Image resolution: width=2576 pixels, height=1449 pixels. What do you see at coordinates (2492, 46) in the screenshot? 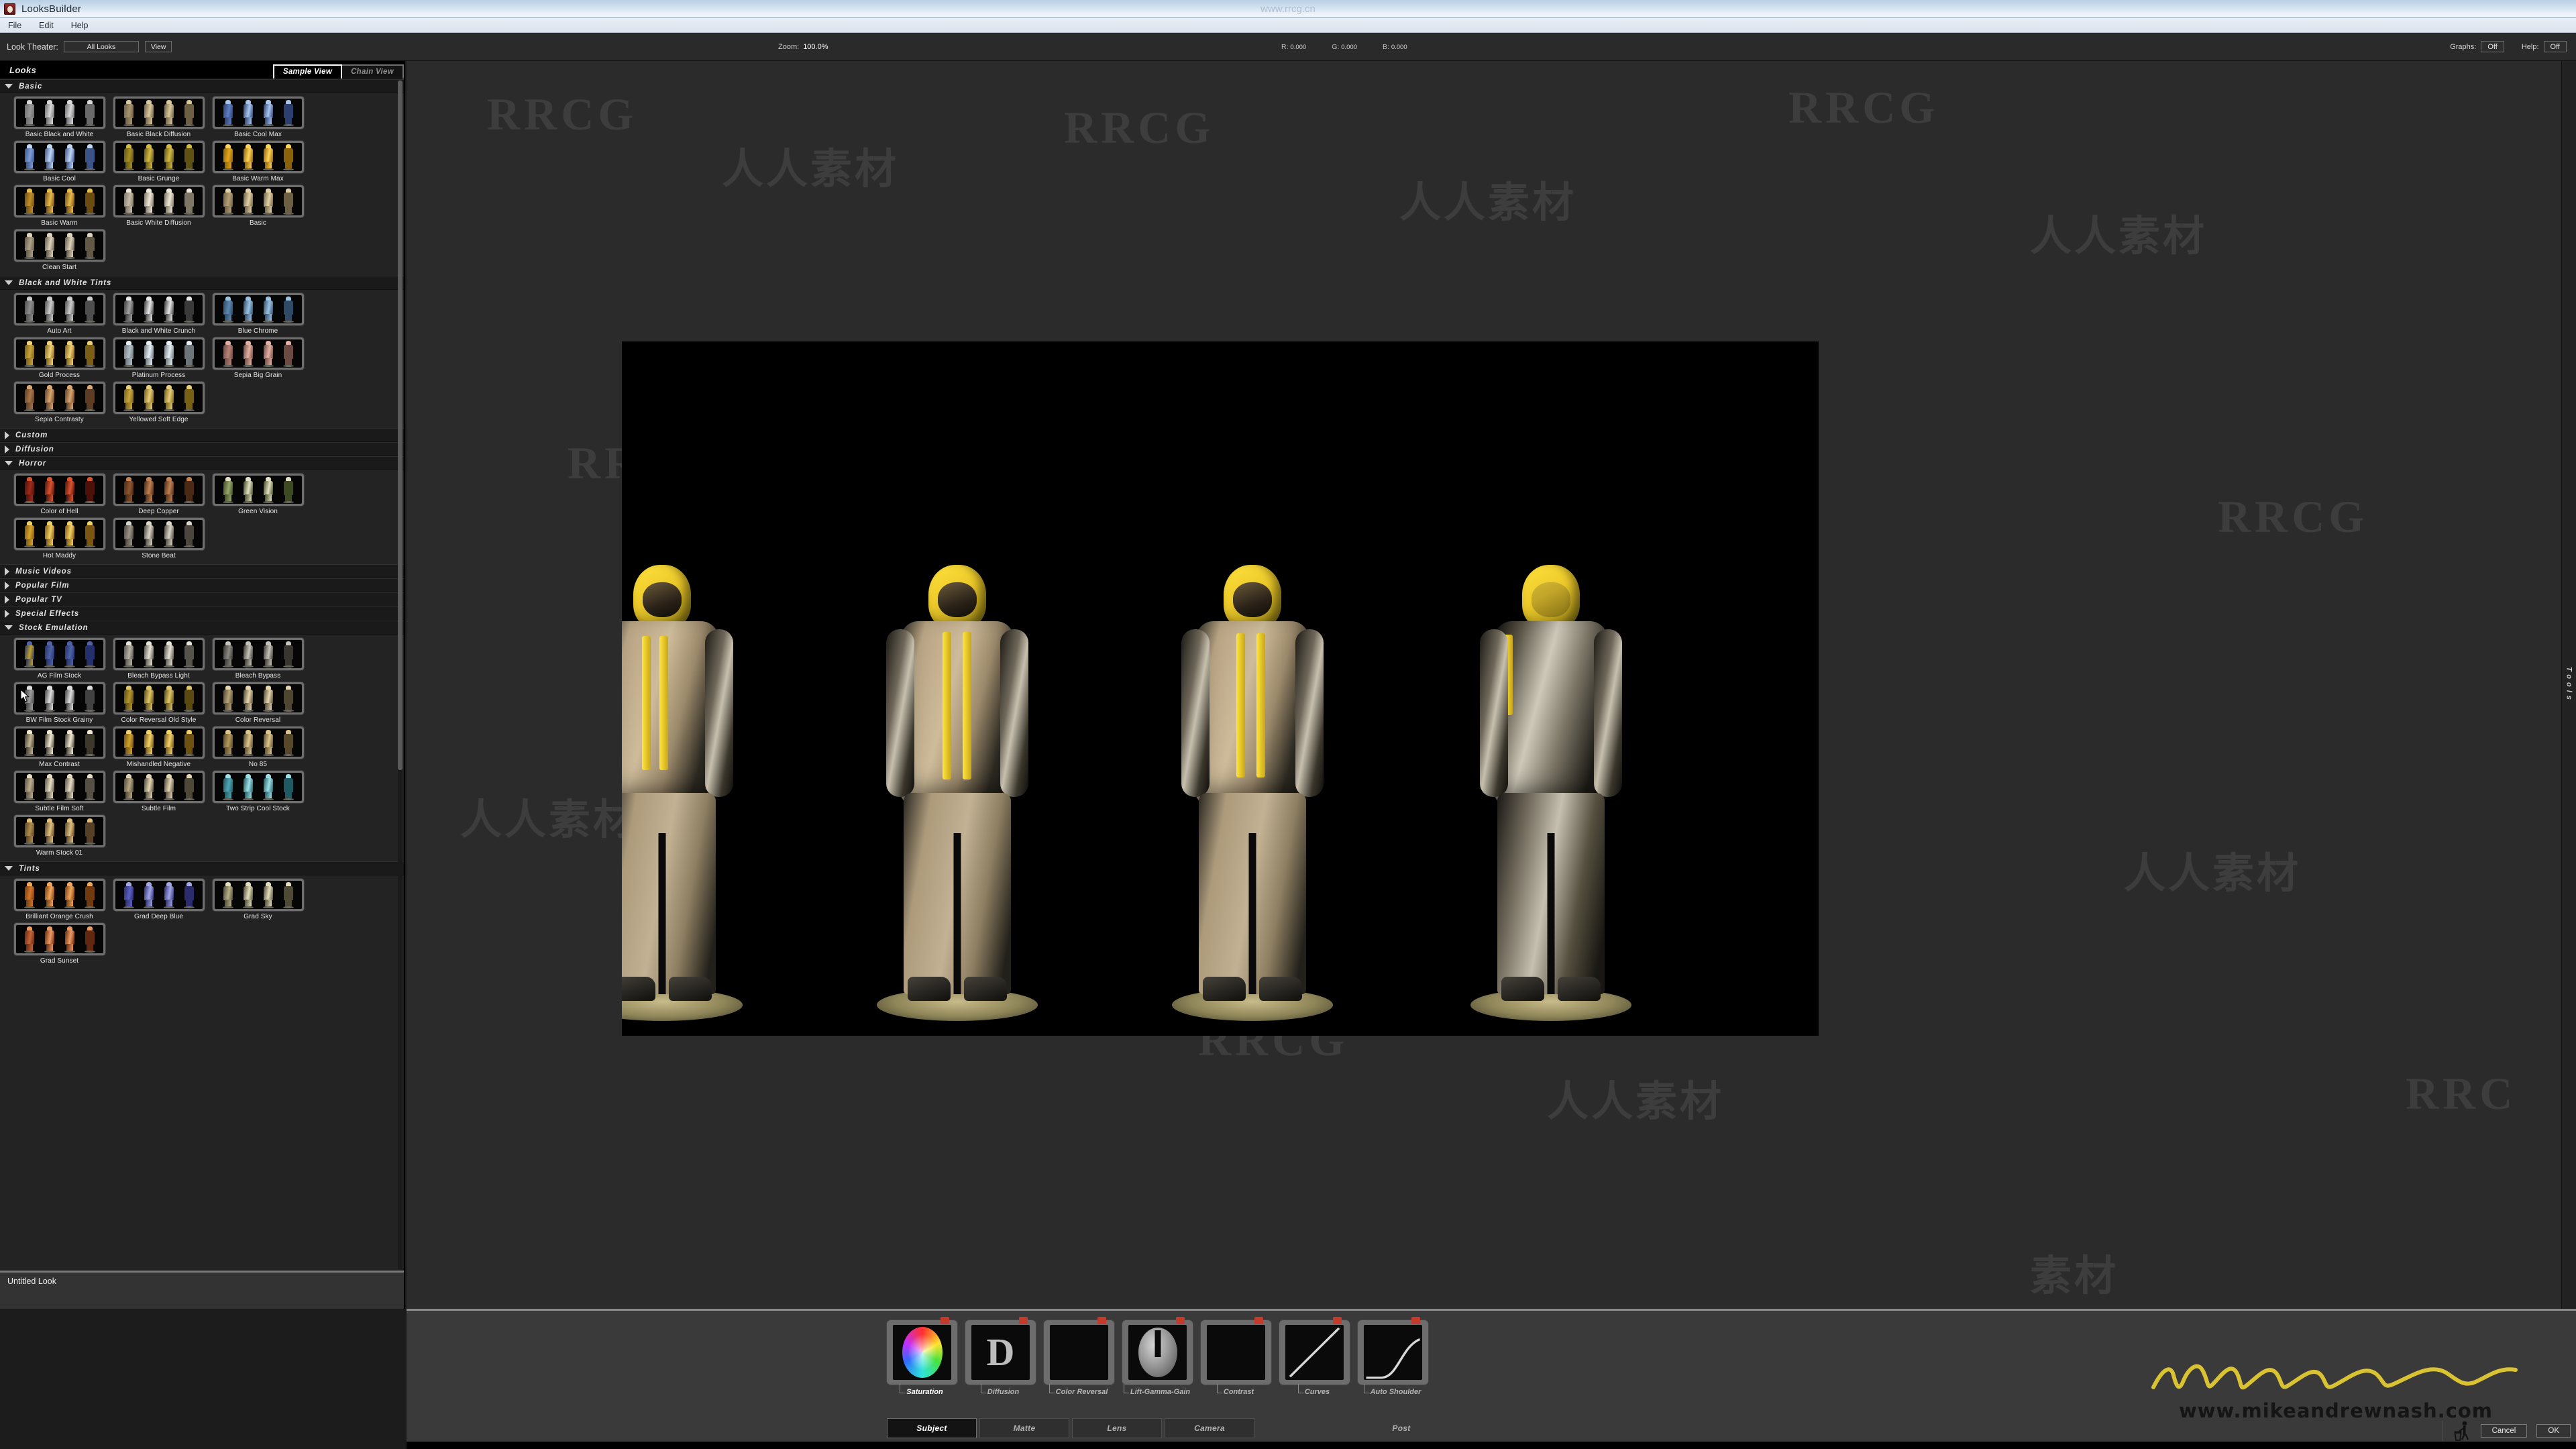
I see `graphs-value: Off` at bounding box center [2492, 46].